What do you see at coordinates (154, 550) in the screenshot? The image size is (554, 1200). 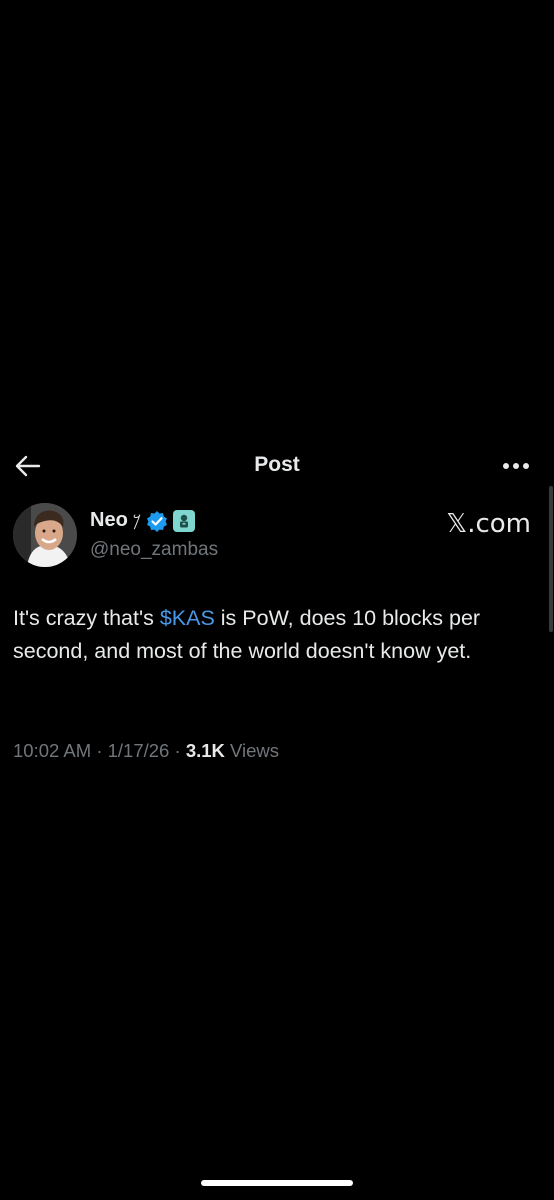 I see `author-handle: @neo_zambas` at bounding box center [154, 550].